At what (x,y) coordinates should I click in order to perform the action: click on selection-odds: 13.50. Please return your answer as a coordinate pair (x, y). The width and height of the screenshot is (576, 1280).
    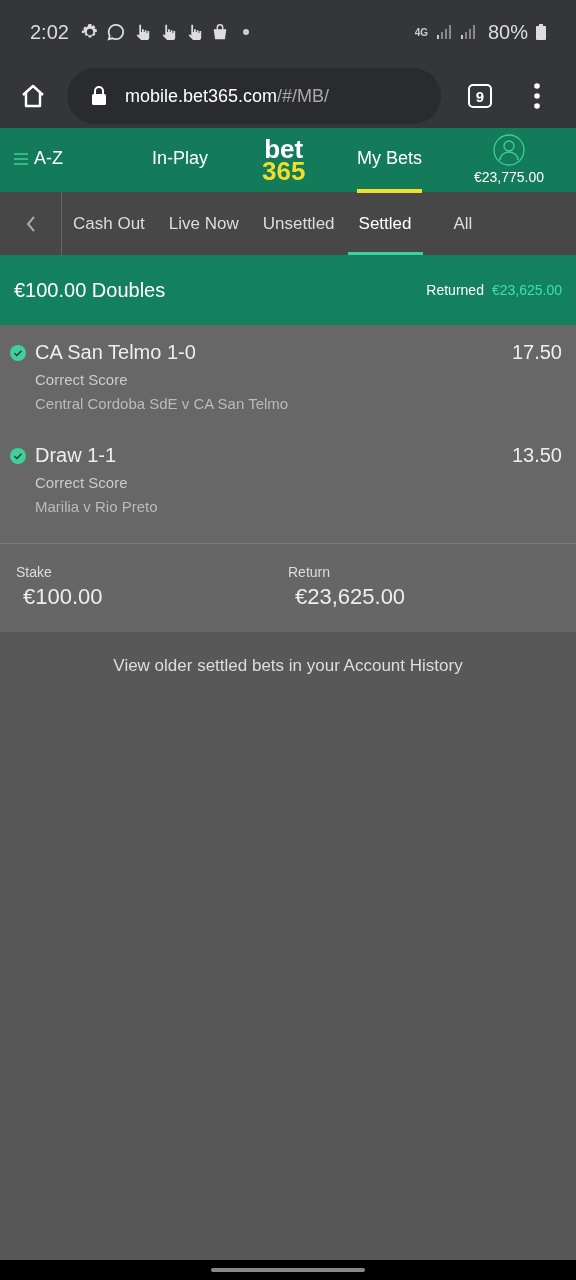
    Looking at the image, I should click on (536, 455).